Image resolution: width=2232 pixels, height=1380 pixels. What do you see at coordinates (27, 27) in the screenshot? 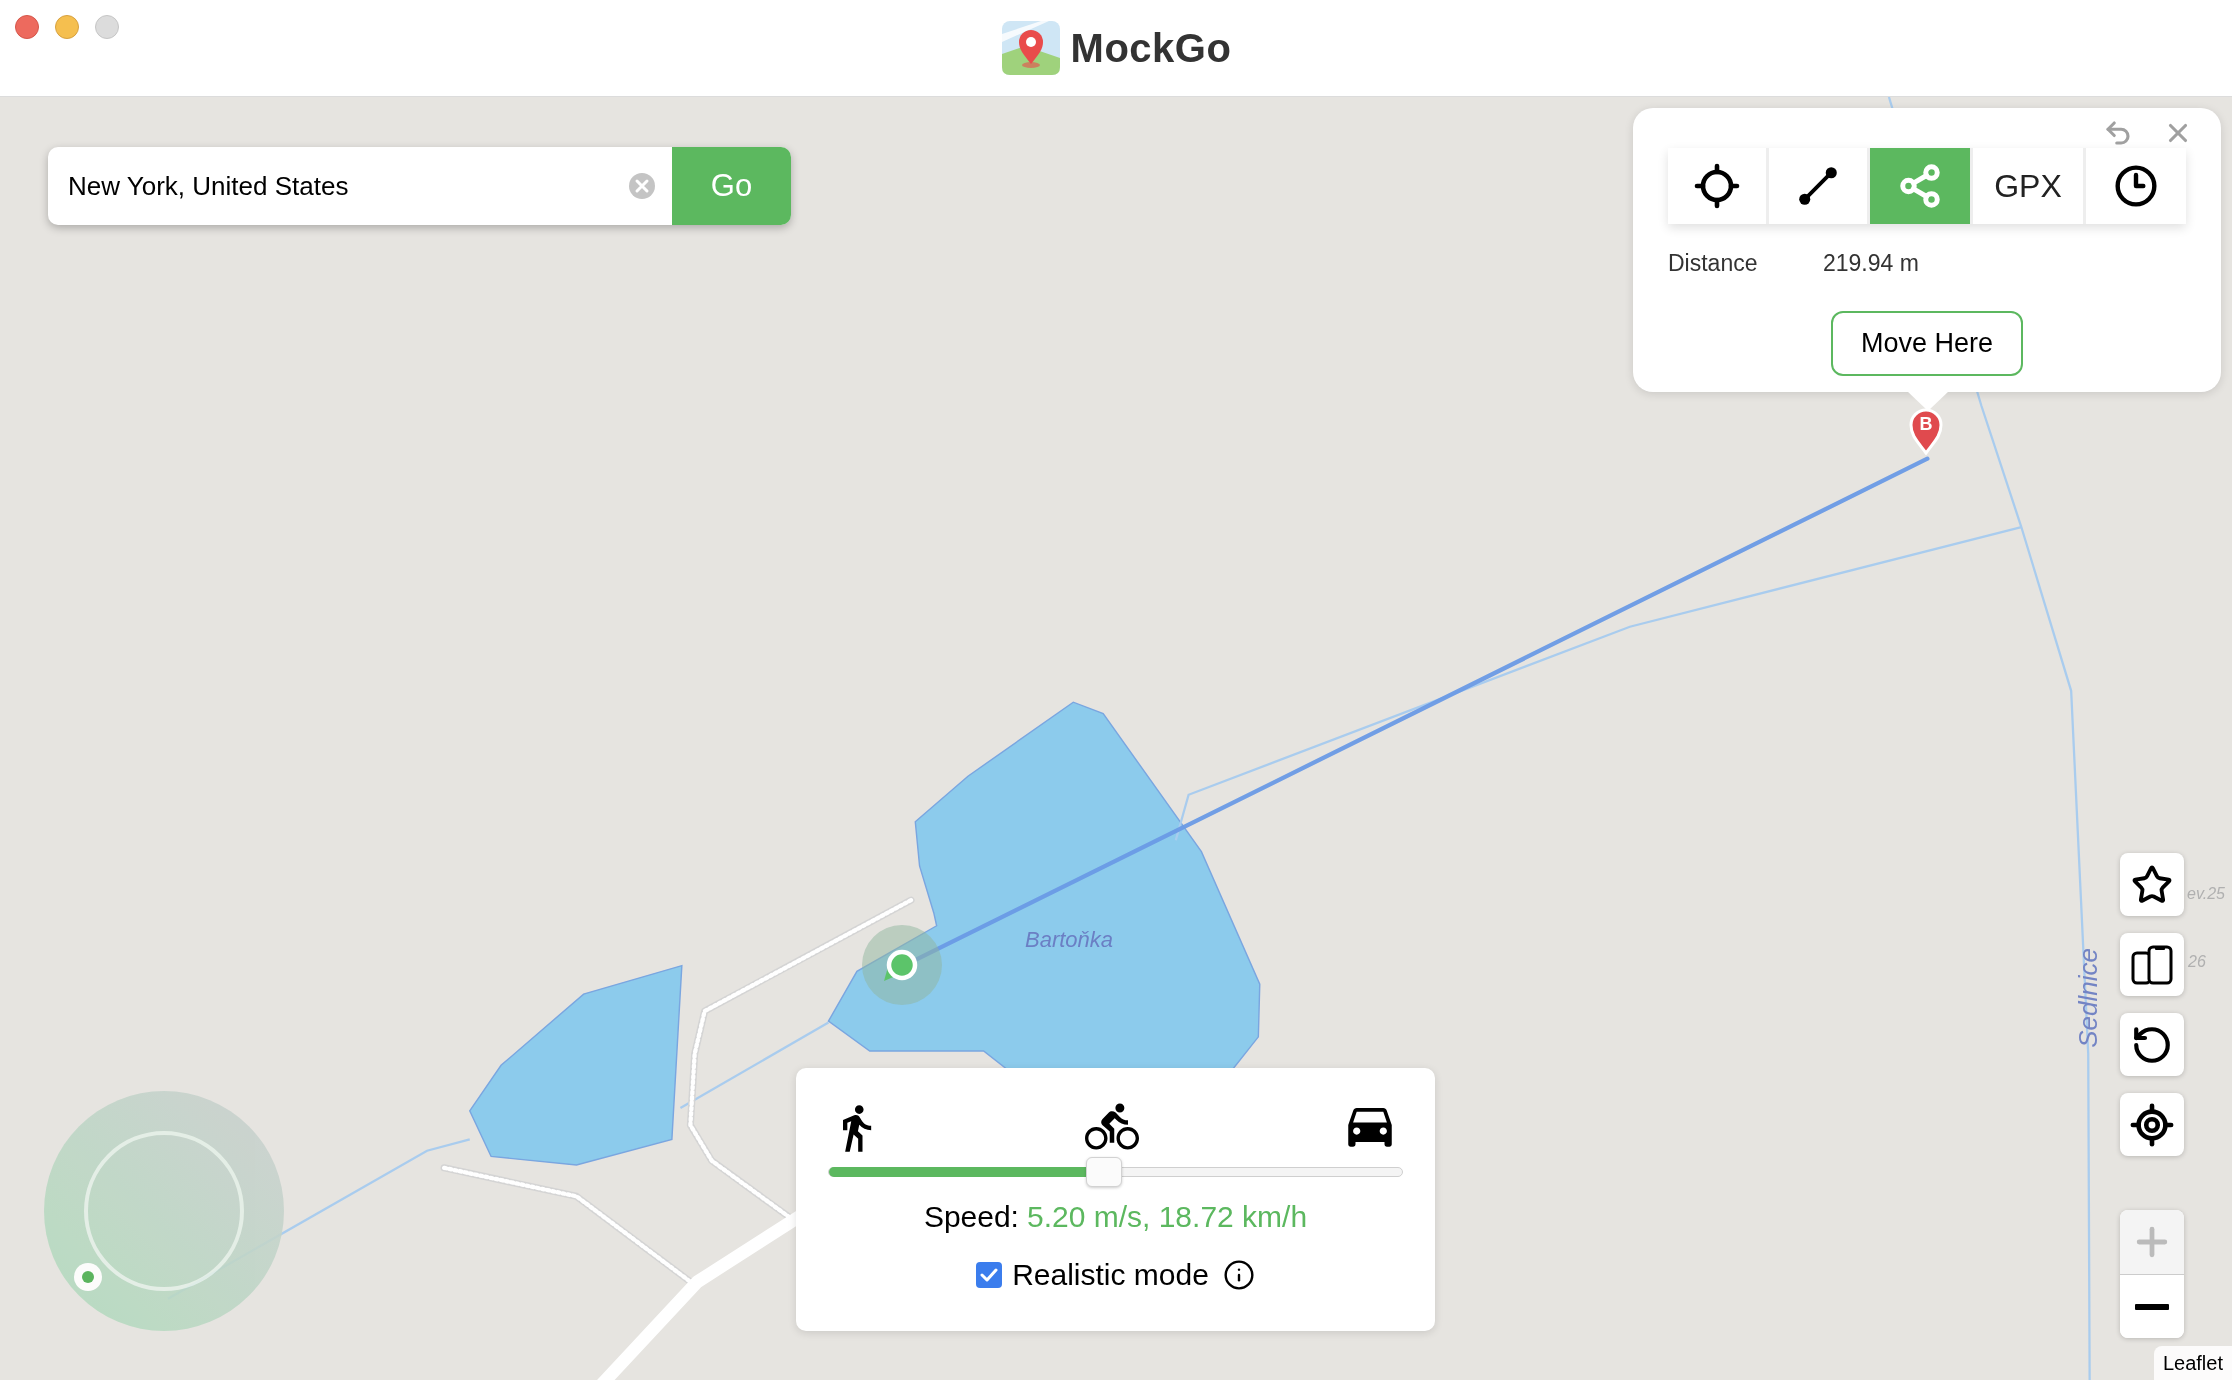
I see `window-close-control` at bounding box center [27, 27].